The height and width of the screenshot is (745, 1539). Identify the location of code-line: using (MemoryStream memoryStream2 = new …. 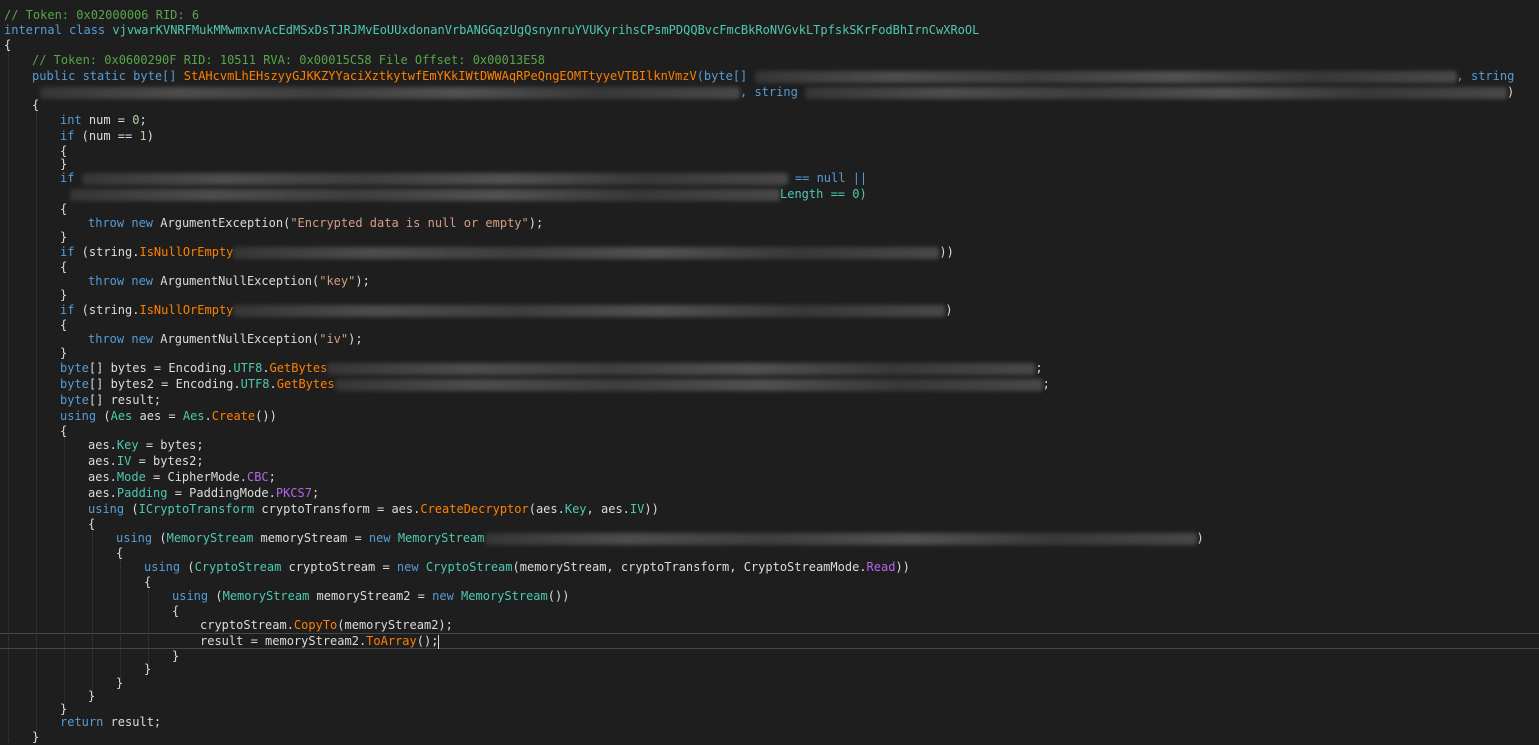
(370, 596).